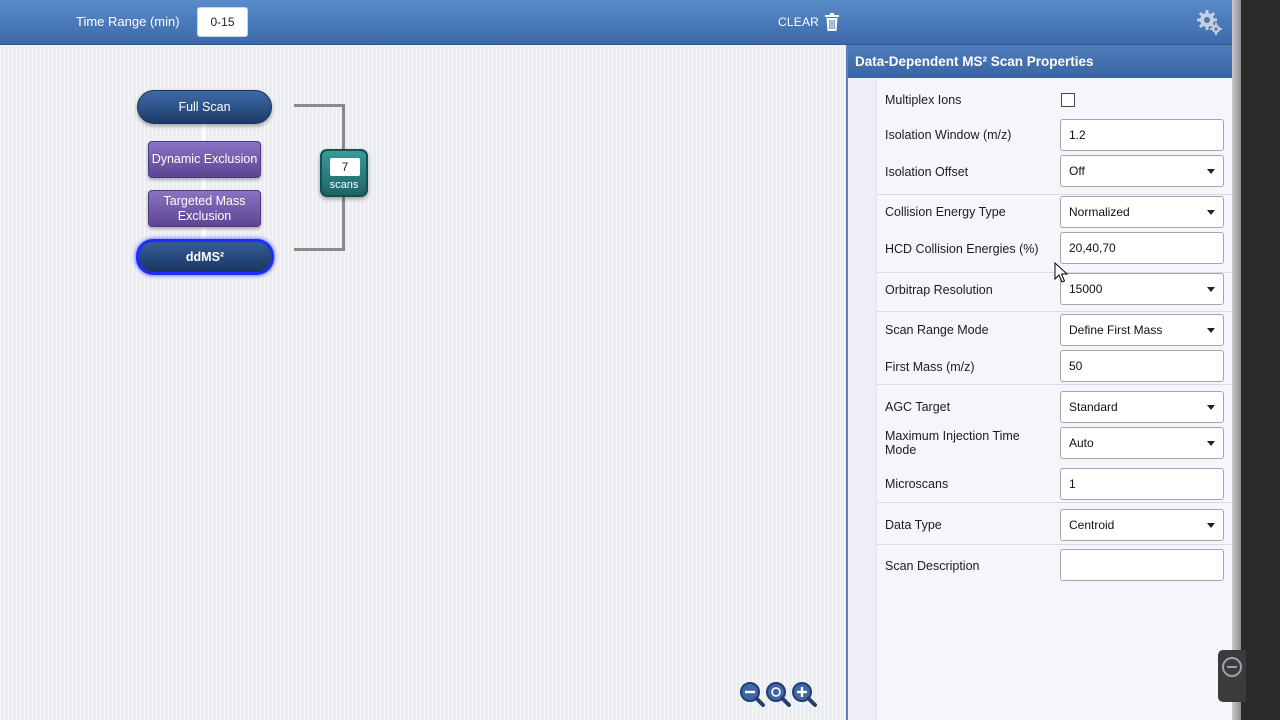  Describe the element at coordinates (205, 257) in the screenshot. I see `ddms2-node: ddMS²` at that location.